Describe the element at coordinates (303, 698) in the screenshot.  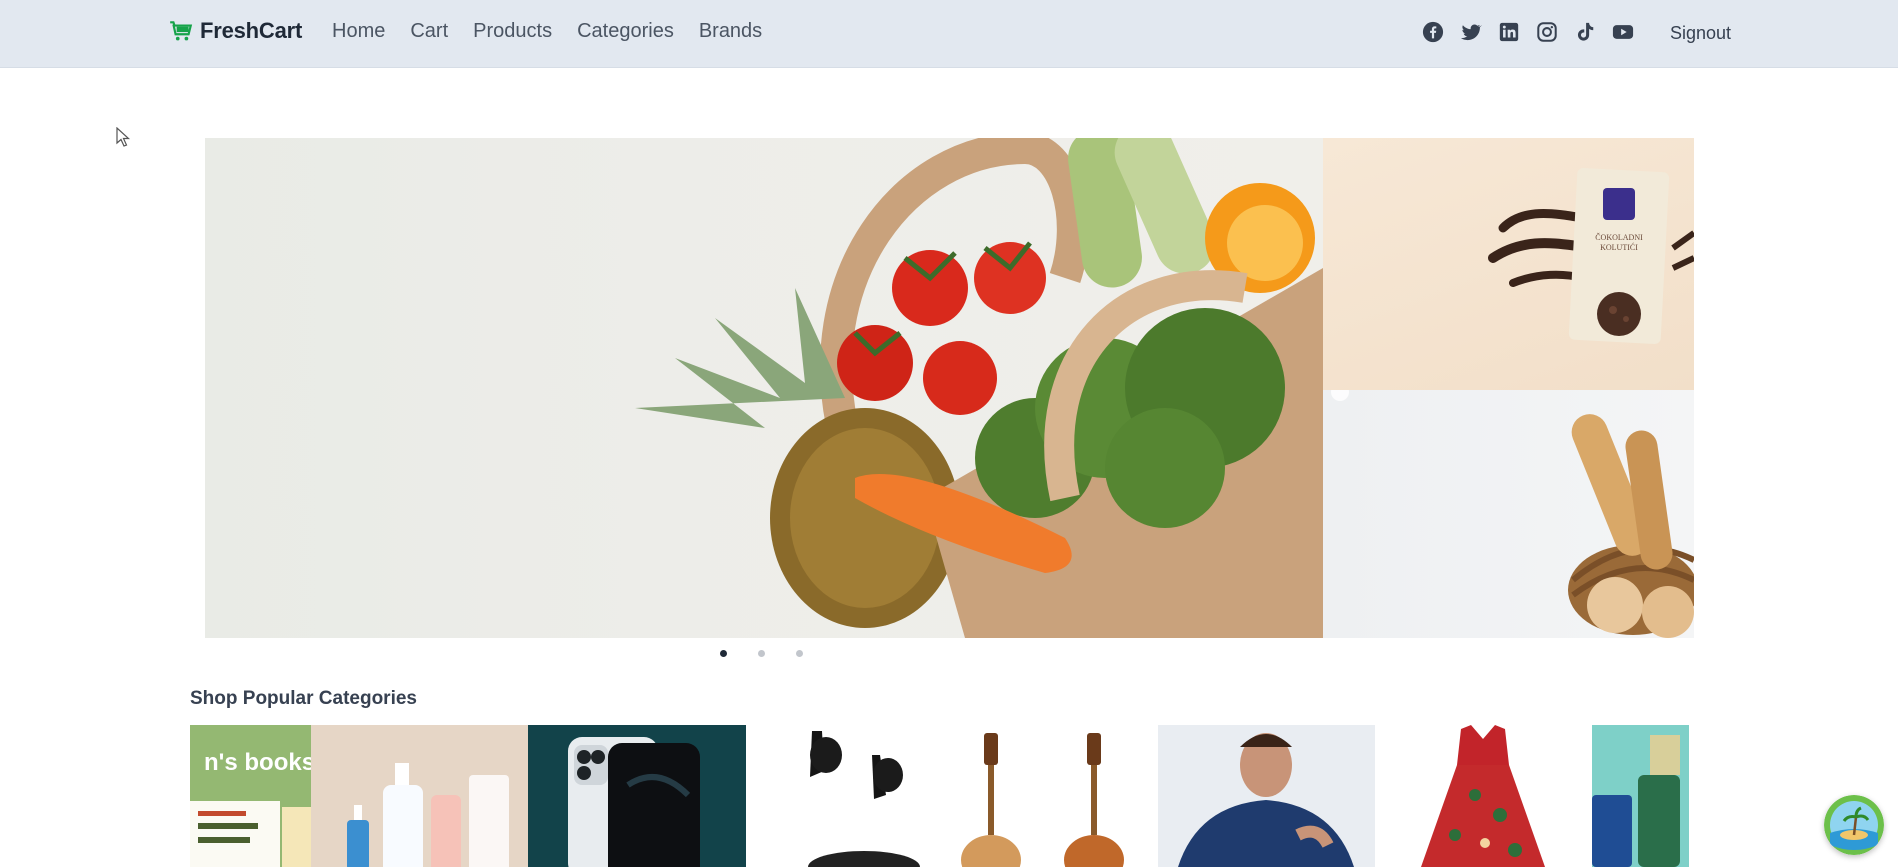
I see `section-title-popular-categories: Shop Popular Categories` at that location.